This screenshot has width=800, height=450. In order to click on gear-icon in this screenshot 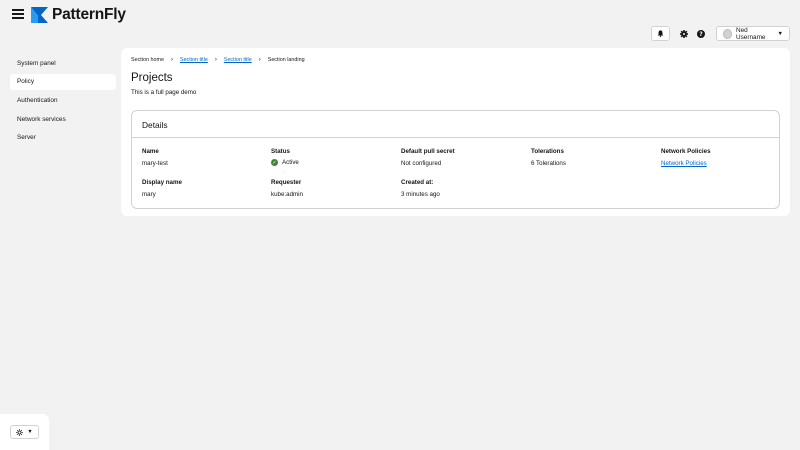, I will do `click(684, 33)`.